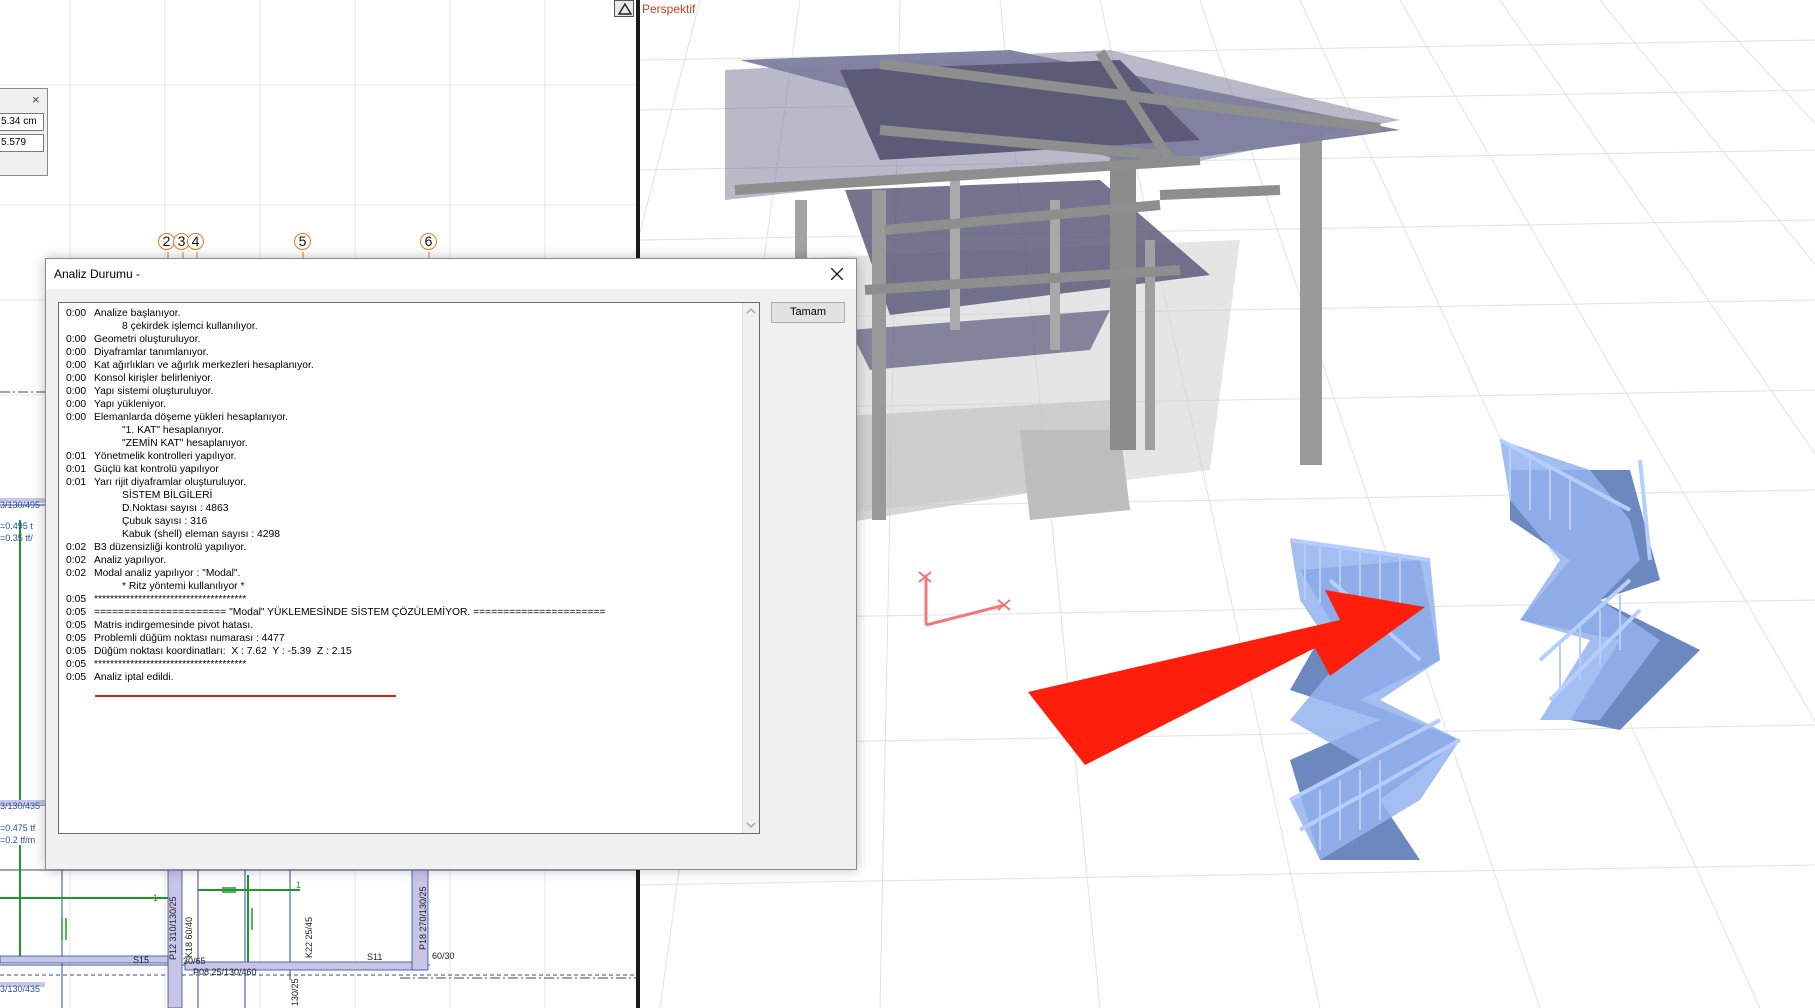  I want to click on log-text: Modal analiz yapılıyor : "Modal"., so click(167, 573).